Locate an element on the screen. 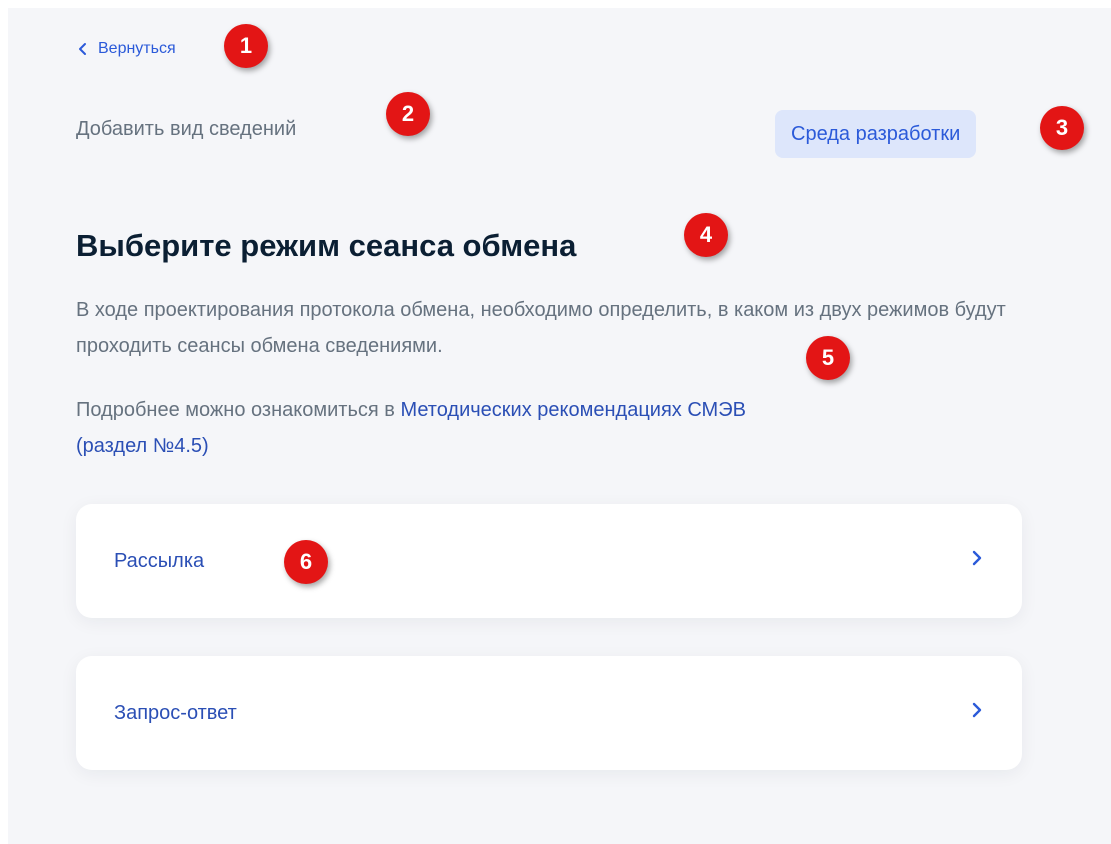  back-link: Вернуться is located at coordinates (126, 49).